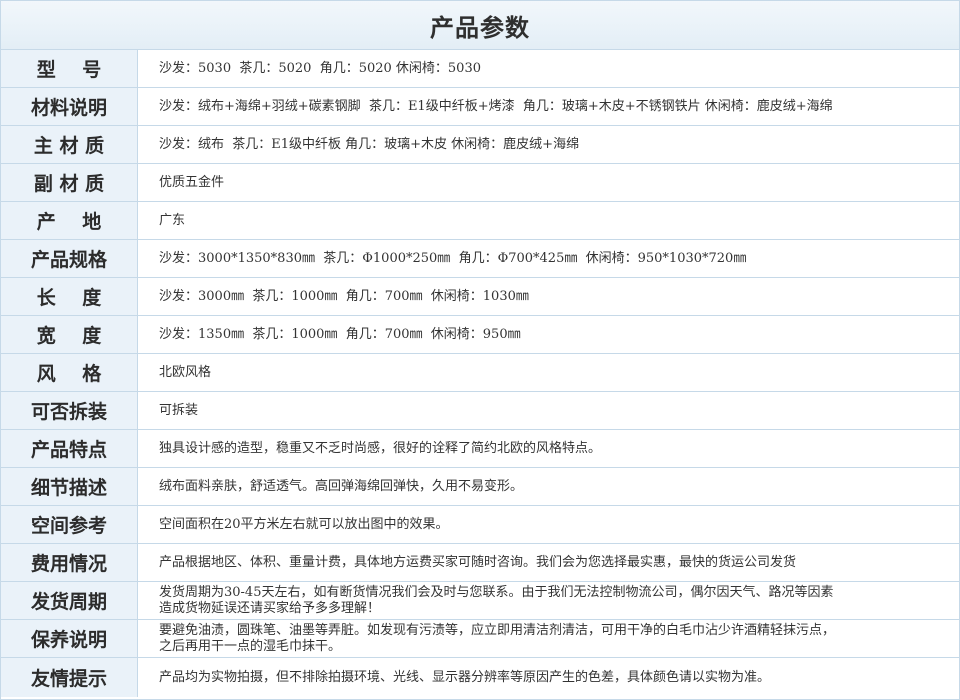 The image size is (960, 700). I want to click on row-value: 空间面积在20平方米左右就可以放出图中的效果。, so click(304, 524).